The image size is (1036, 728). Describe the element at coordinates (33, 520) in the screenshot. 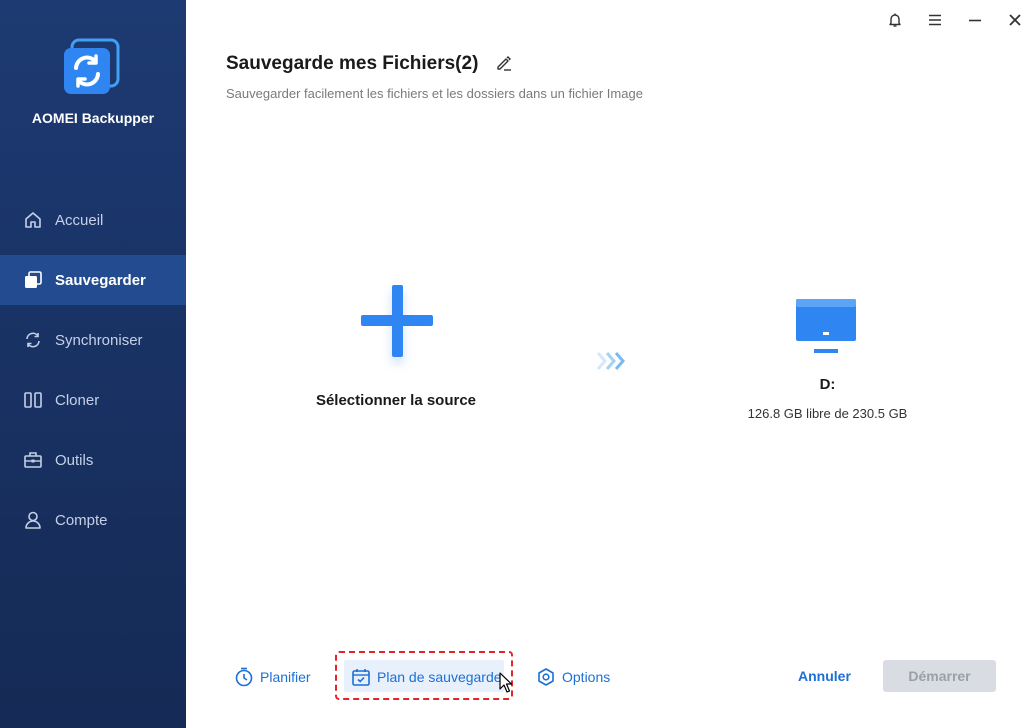

I see `user-icon` at that location.